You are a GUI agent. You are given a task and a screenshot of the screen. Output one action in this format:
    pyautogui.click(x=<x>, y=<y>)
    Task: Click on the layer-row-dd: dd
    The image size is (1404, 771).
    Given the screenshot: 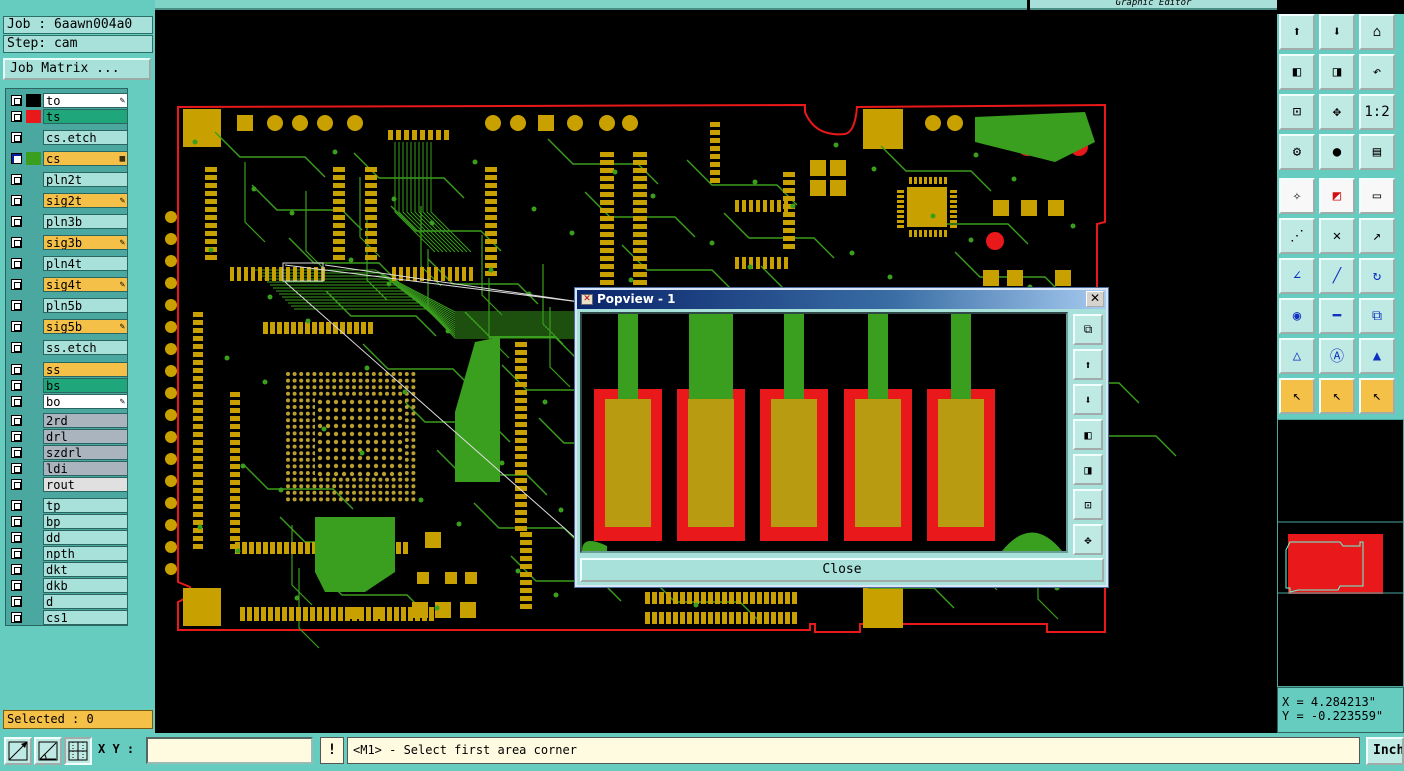 What is the action you would take?
    pyautogui.click(x=67, y=537)
    